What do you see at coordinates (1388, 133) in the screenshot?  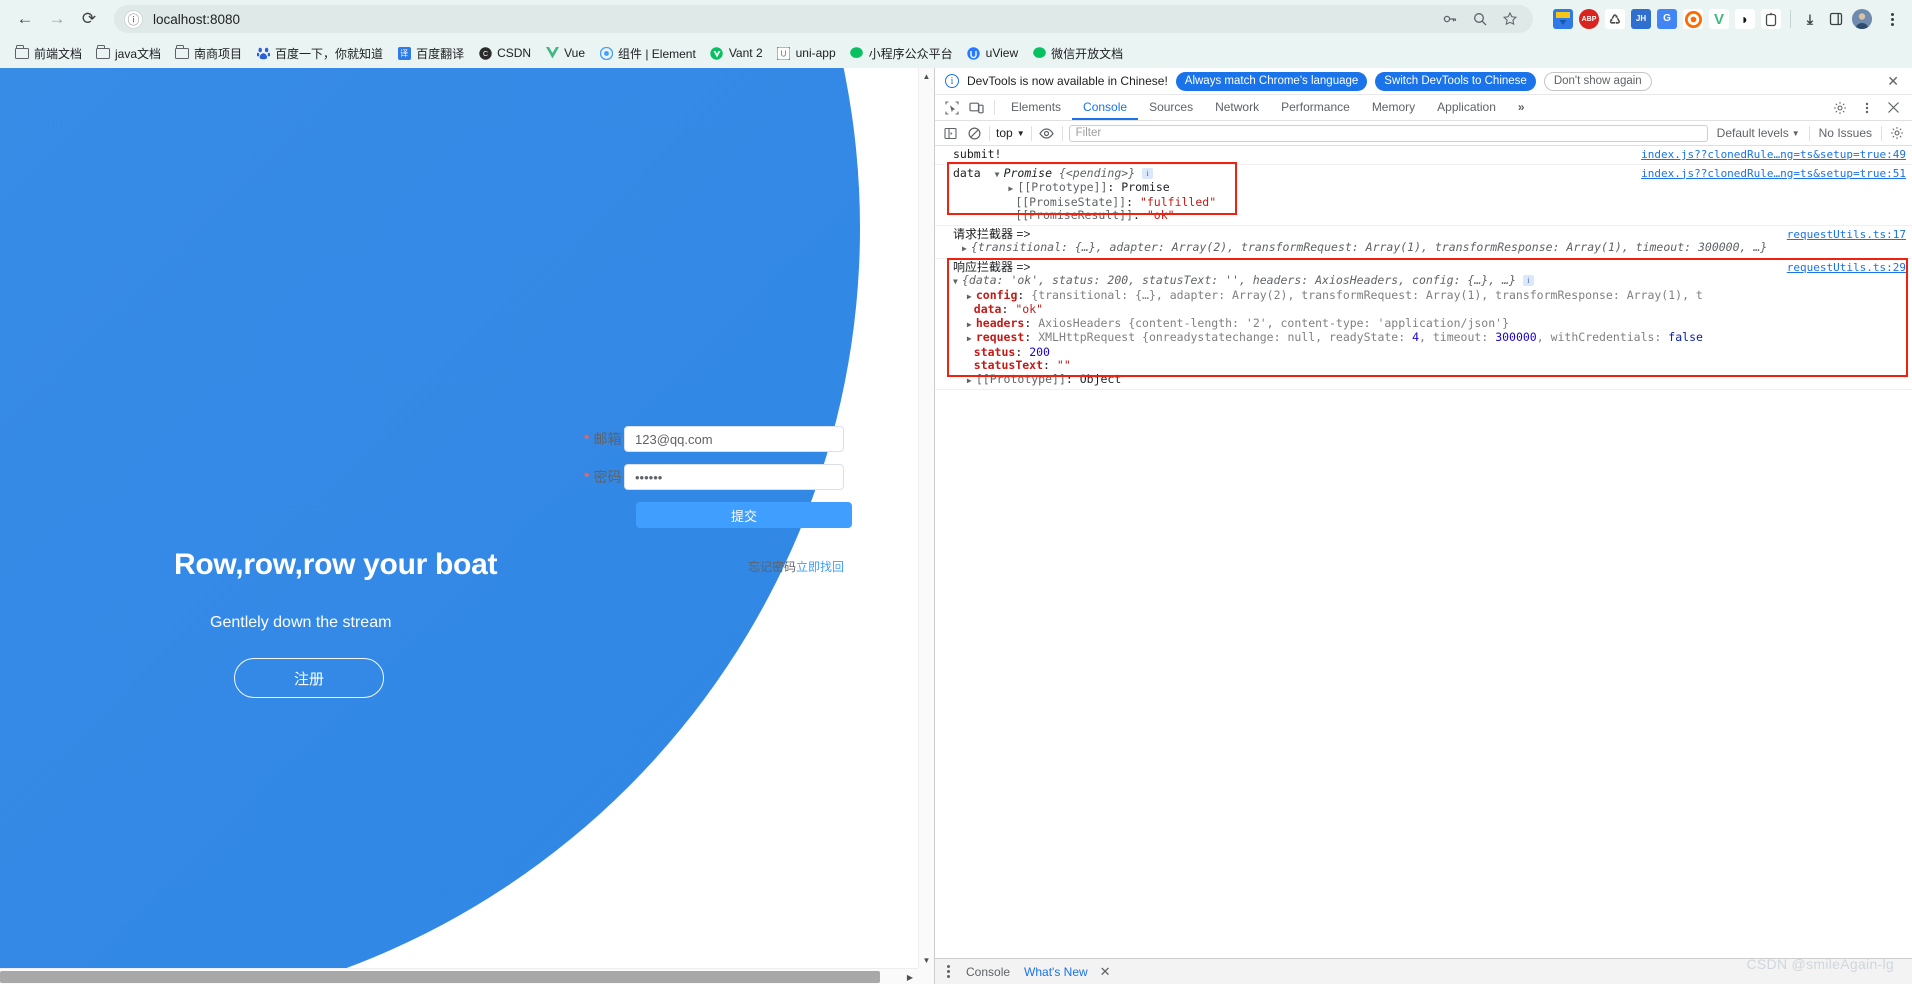 I see `console-filter-input` at bounding box center [1388, 133].